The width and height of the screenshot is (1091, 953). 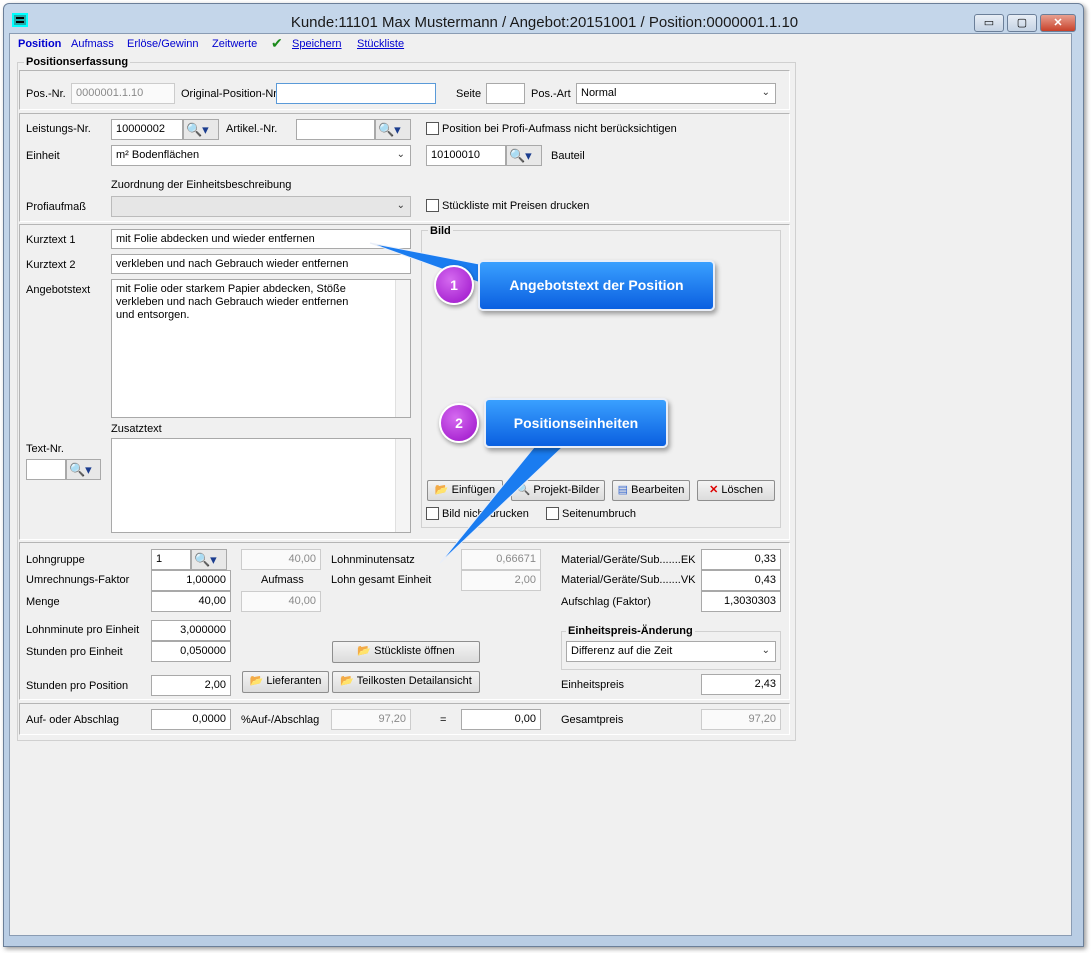 I want to click on callout-1-badge: 1, so click(x=454, y=285).